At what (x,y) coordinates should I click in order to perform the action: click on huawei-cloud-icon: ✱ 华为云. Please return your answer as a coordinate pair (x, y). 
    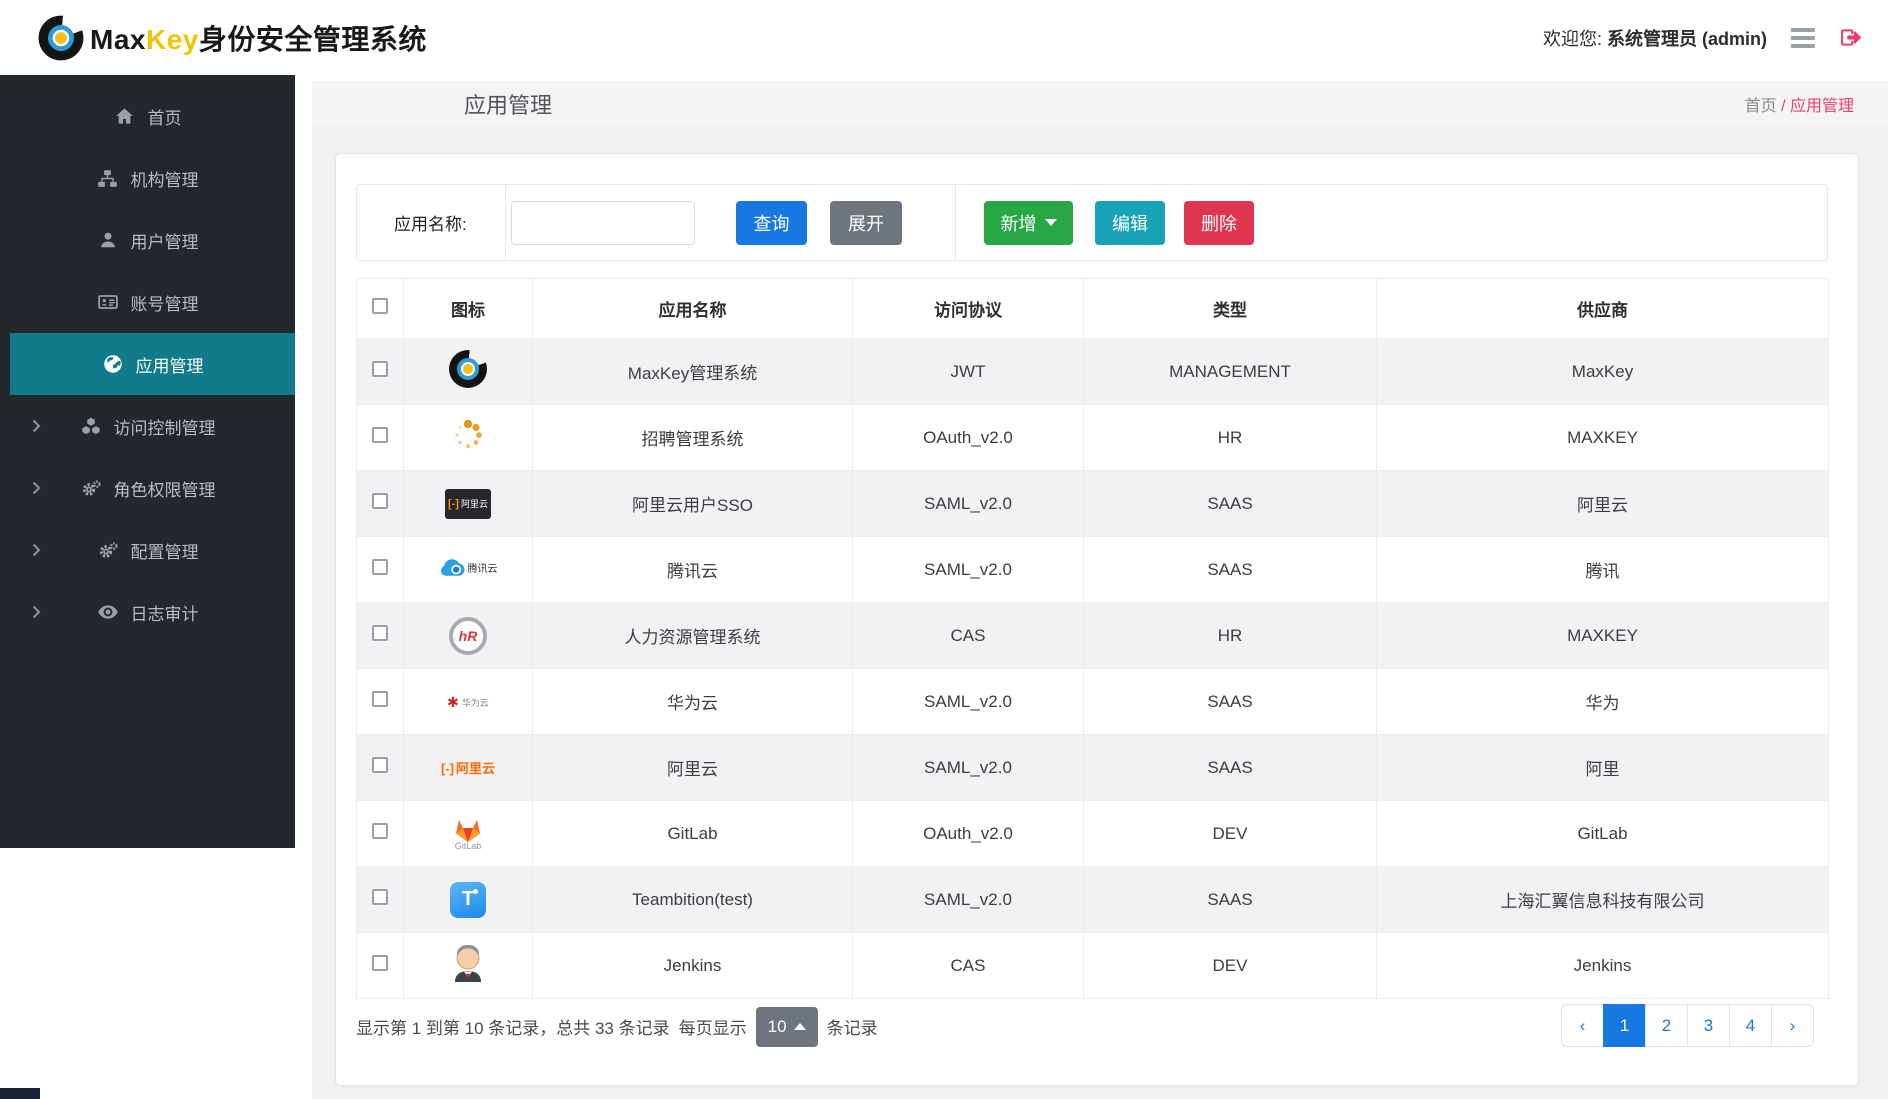
    Looking at the image, I should click on (468, 701).